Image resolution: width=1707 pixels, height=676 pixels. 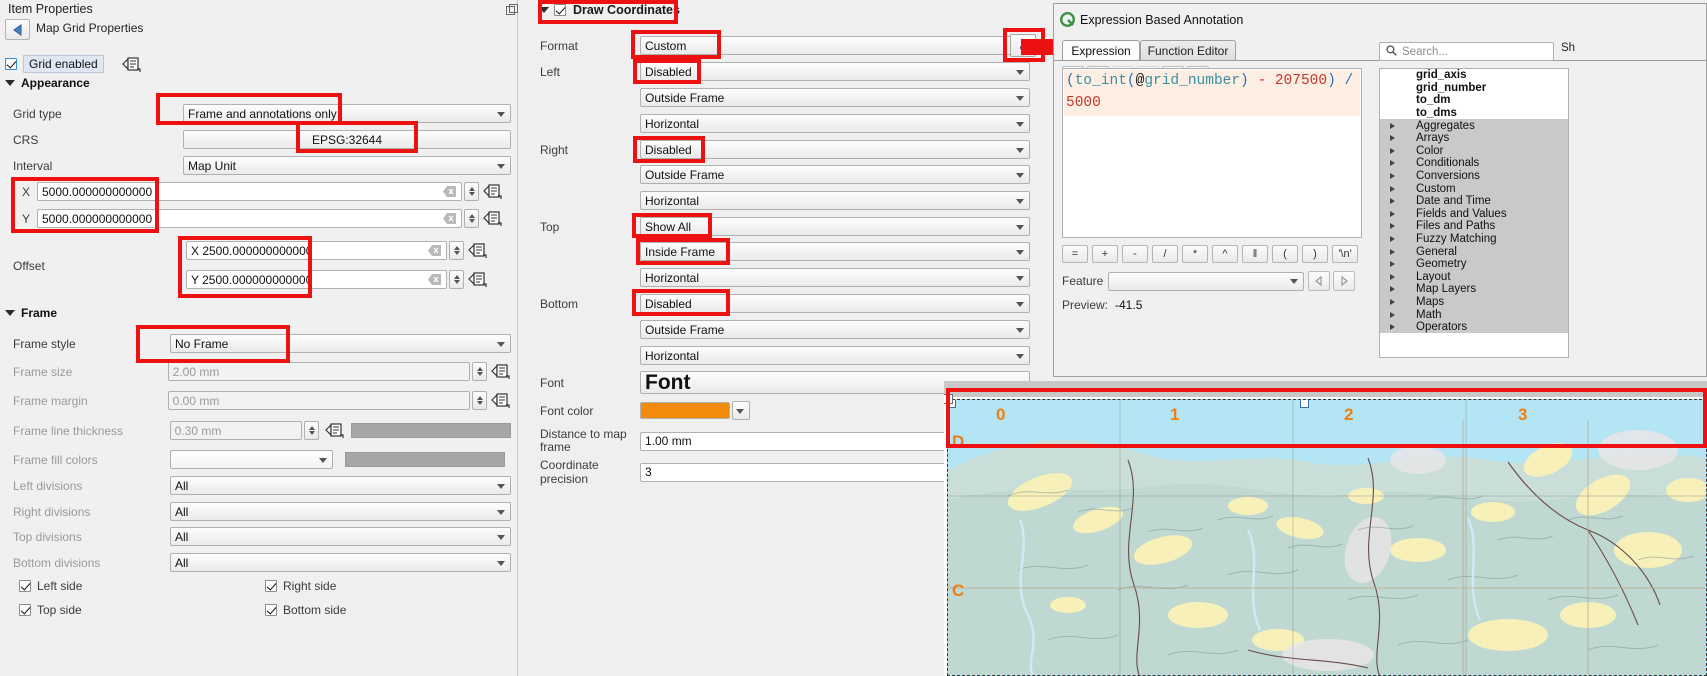 I want to click on font-color-swatch, so click(x=685, y=410).